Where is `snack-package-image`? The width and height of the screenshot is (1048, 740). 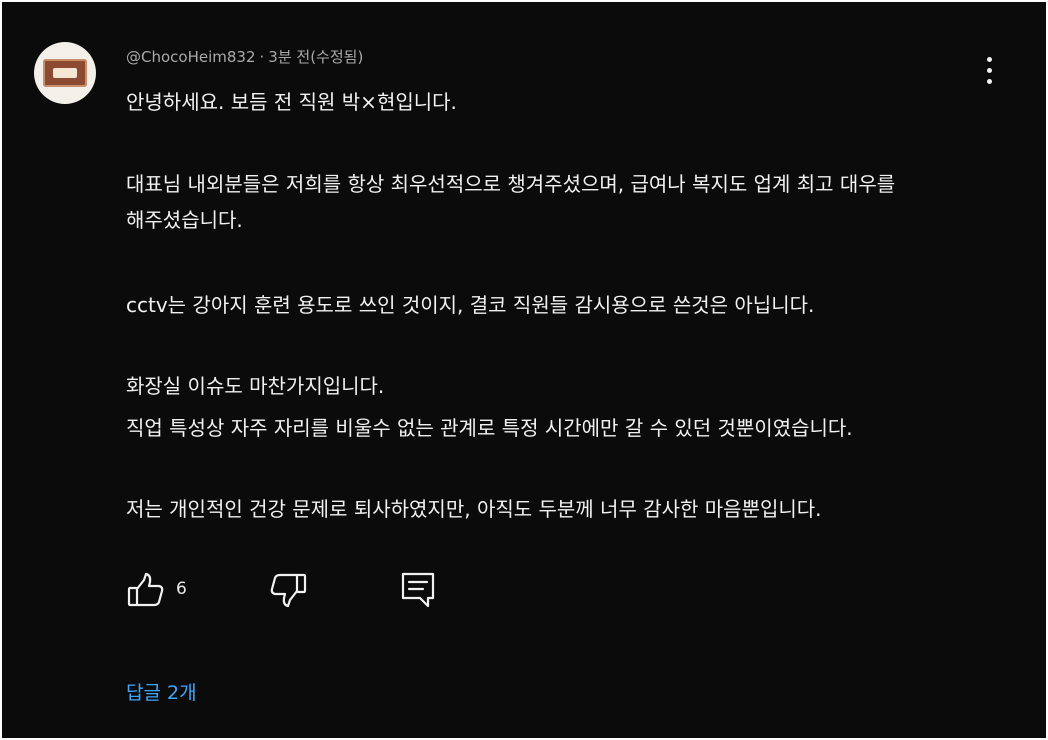
snack-package-image is located at coordinates (65, 73).